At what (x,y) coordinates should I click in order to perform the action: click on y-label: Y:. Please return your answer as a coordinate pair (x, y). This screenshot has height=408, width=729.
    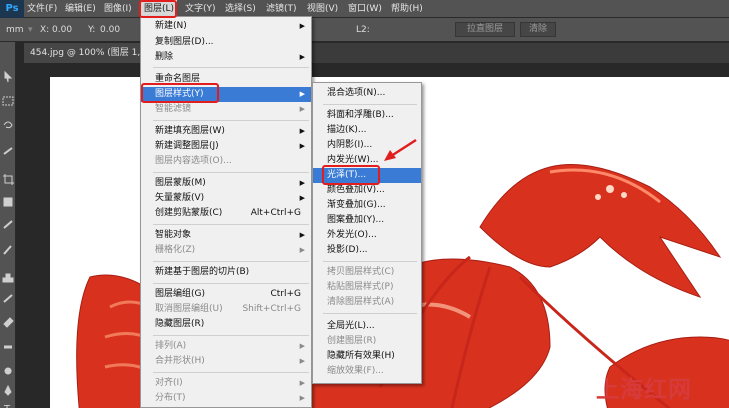
    Looking at the image, I should click on (92, 30).